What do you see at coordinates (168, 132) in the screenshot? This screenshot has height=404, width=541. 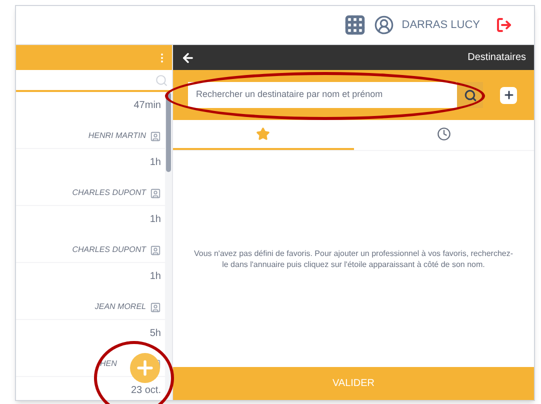 I see `scrollbar-thumb` at bounding box center [168, 132].